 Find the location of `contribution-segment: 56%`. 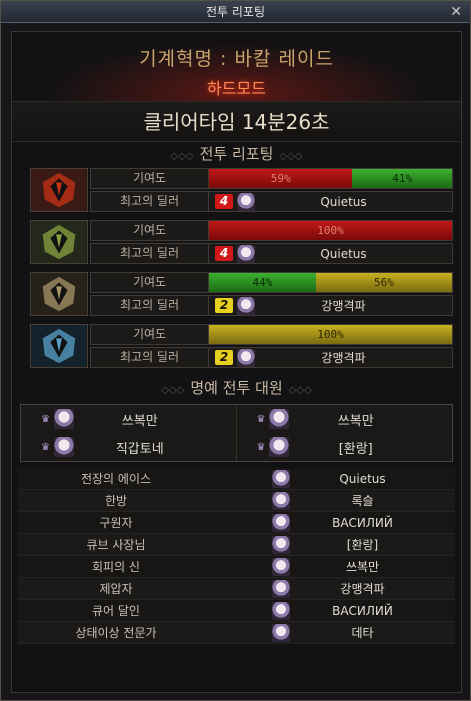

contribution-segment: 56% is located at coordinates (383, 282).